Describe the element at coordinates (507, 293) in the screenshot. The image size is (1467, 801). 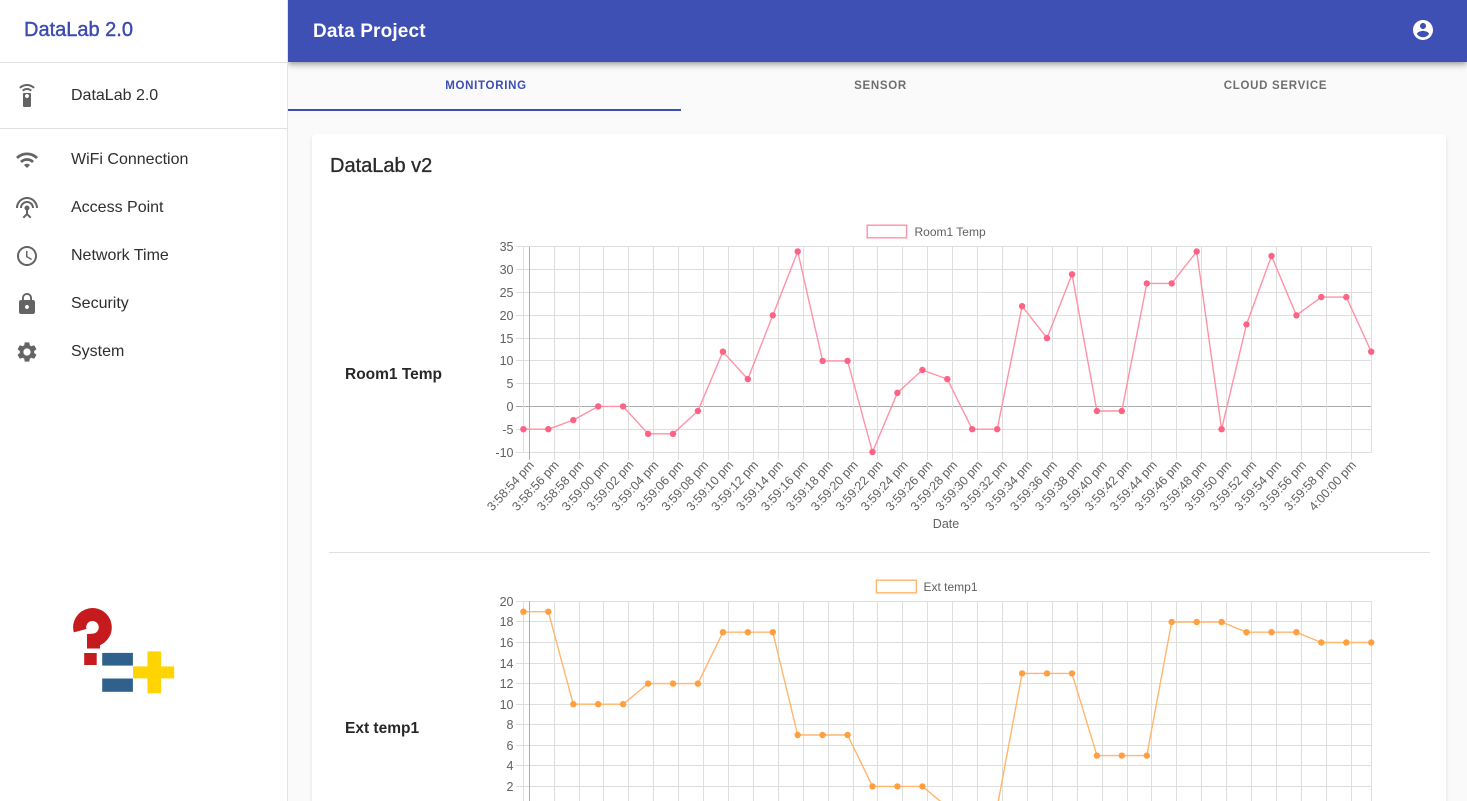
I see `svg-text: 25` at that location.